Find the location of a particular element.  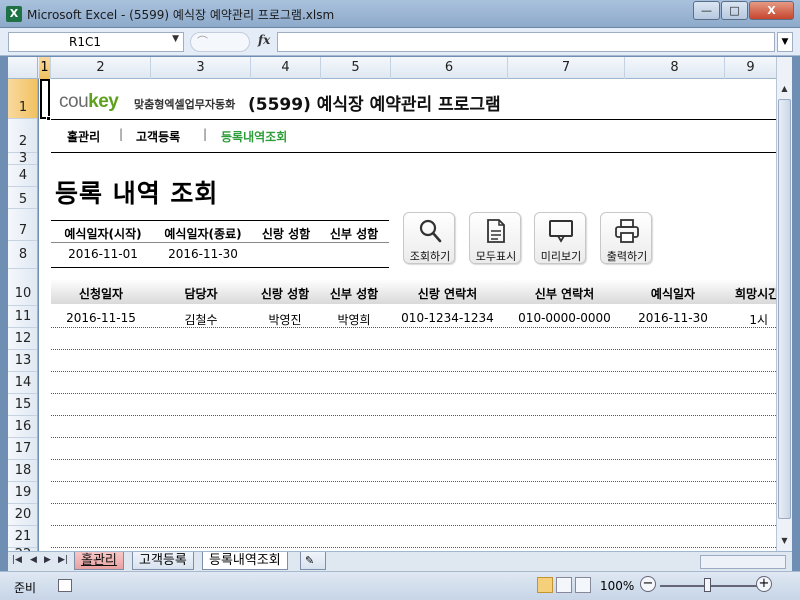

name-box: R1C1 ▼ is located at coordinates (96, 42).